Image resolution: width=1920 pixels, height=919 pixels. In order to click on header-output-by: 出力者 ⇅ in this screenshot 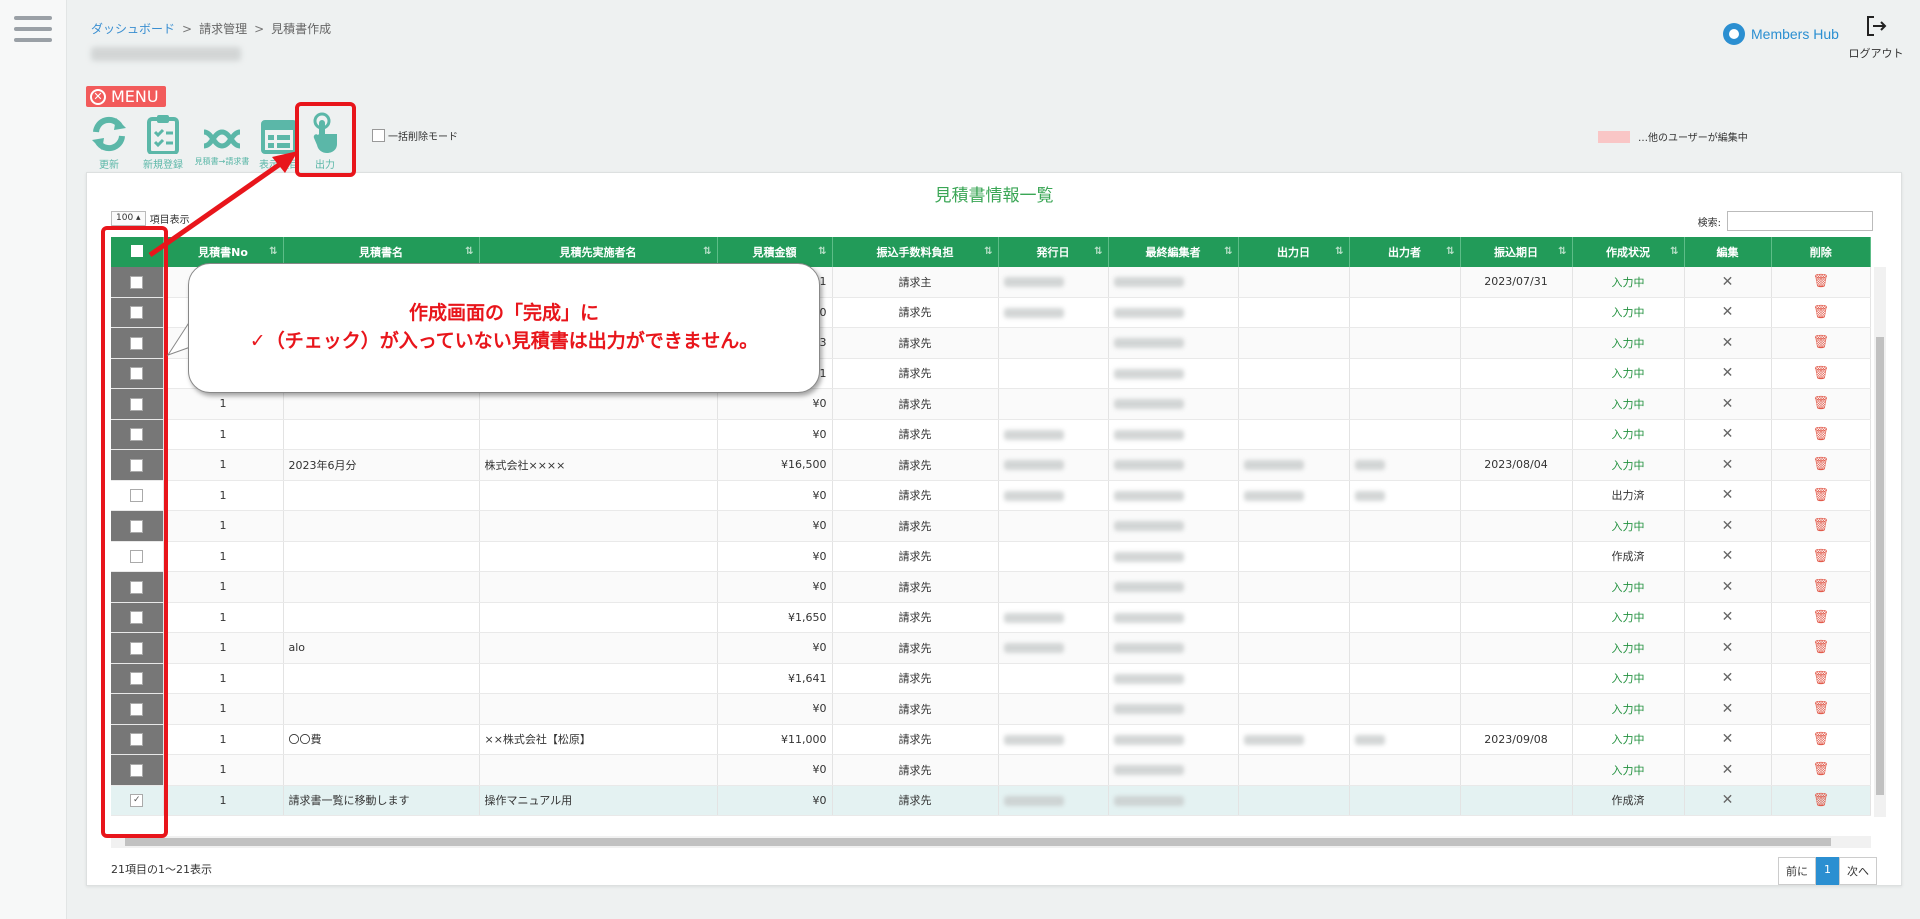, I will do `click(1405, 252)`.